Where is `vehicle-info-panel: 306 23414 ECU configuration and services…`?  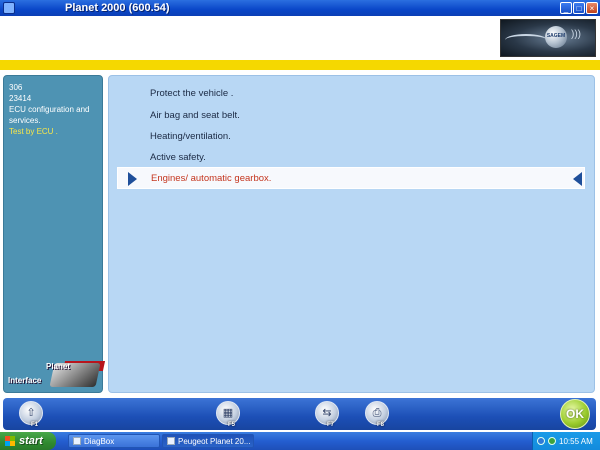 vehicle-info-panel: 306 23414 ECU configuration and services… is located at coordinates (54, 234).